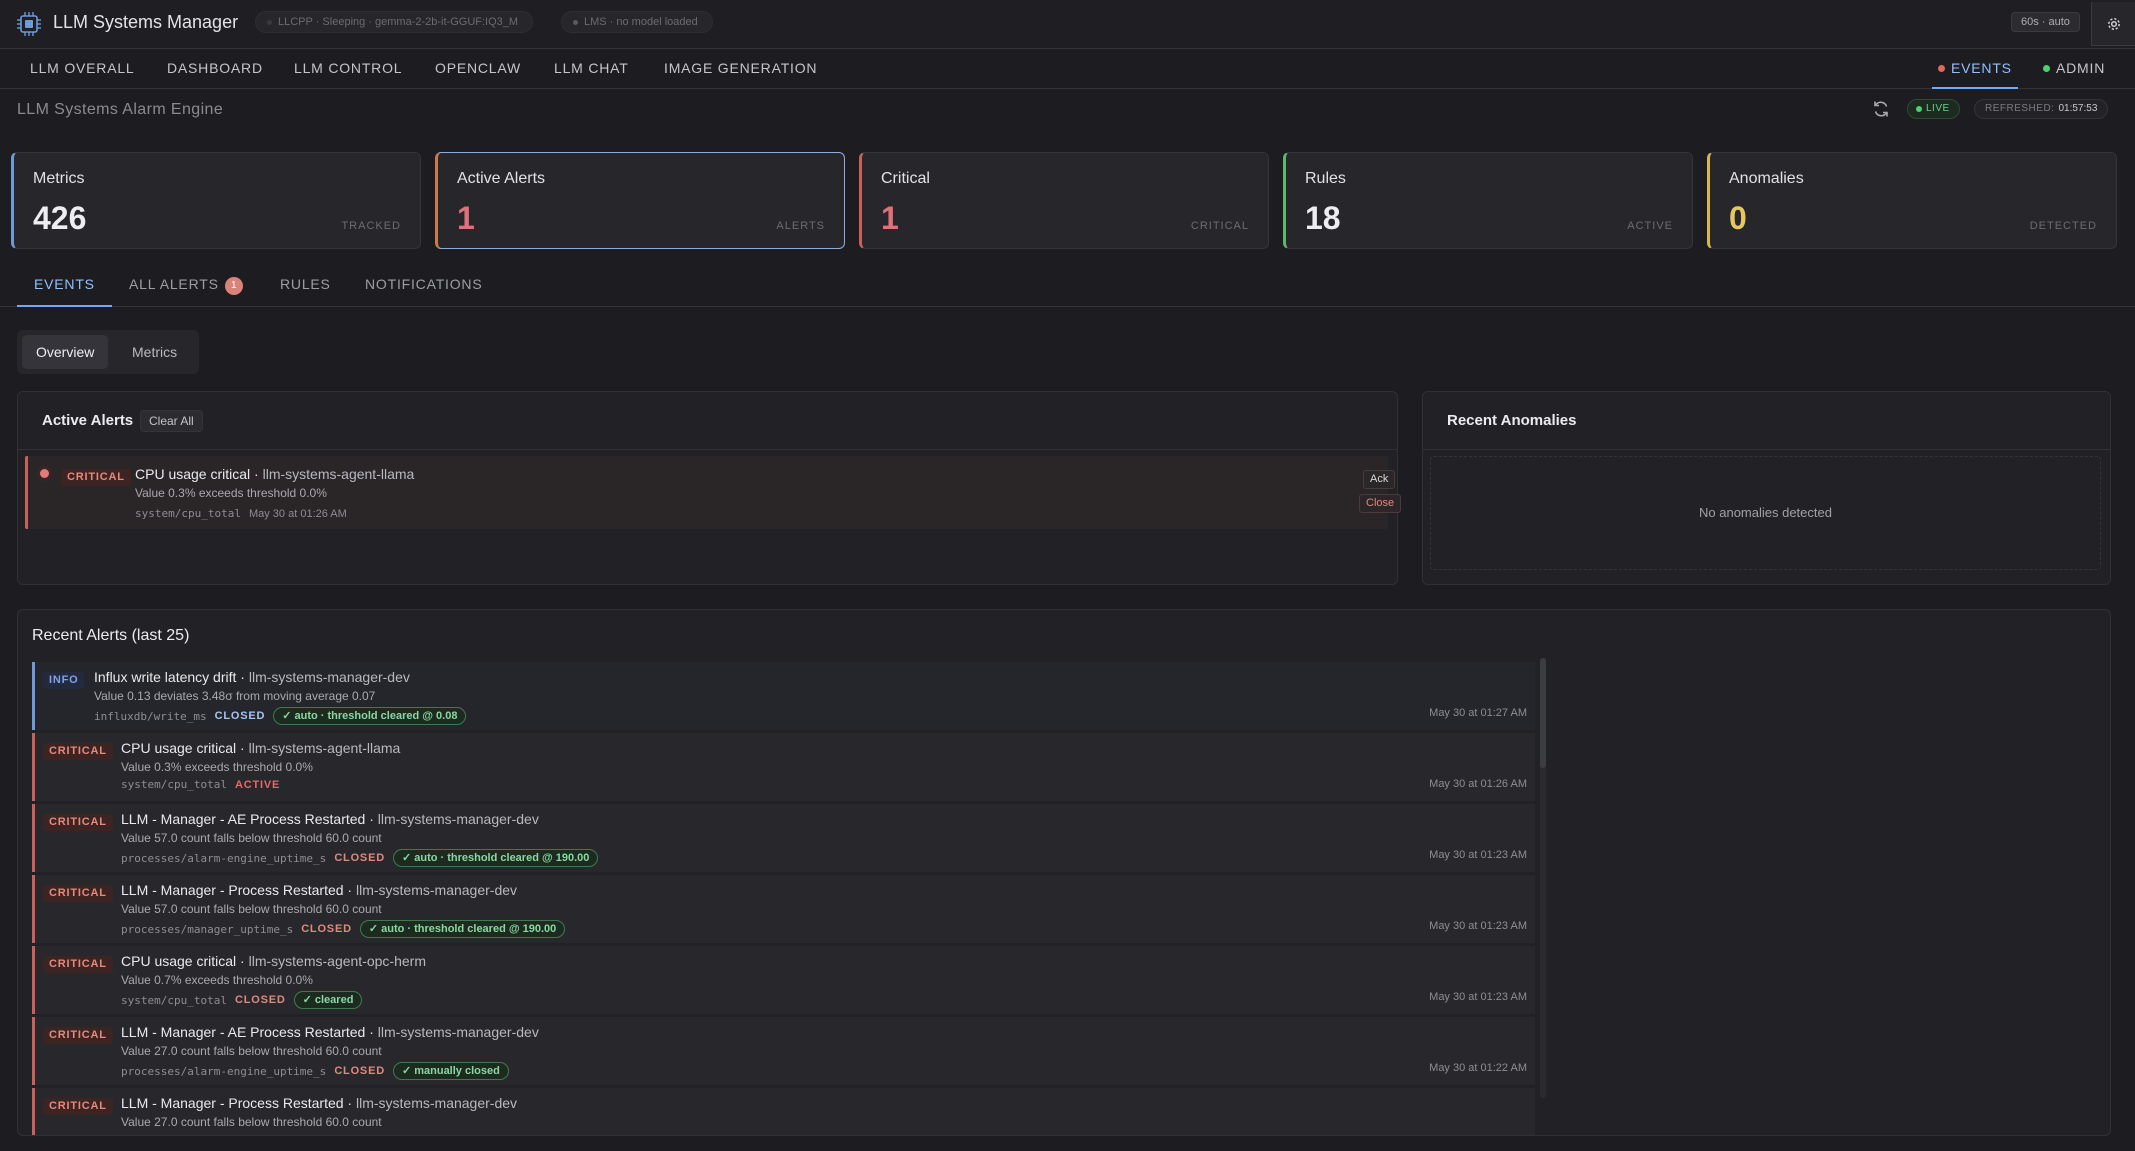  What do you see at coordinates (59, 178) in the screenshot?
I see `stat-label: Metrics` at bounding box center [59, 178].